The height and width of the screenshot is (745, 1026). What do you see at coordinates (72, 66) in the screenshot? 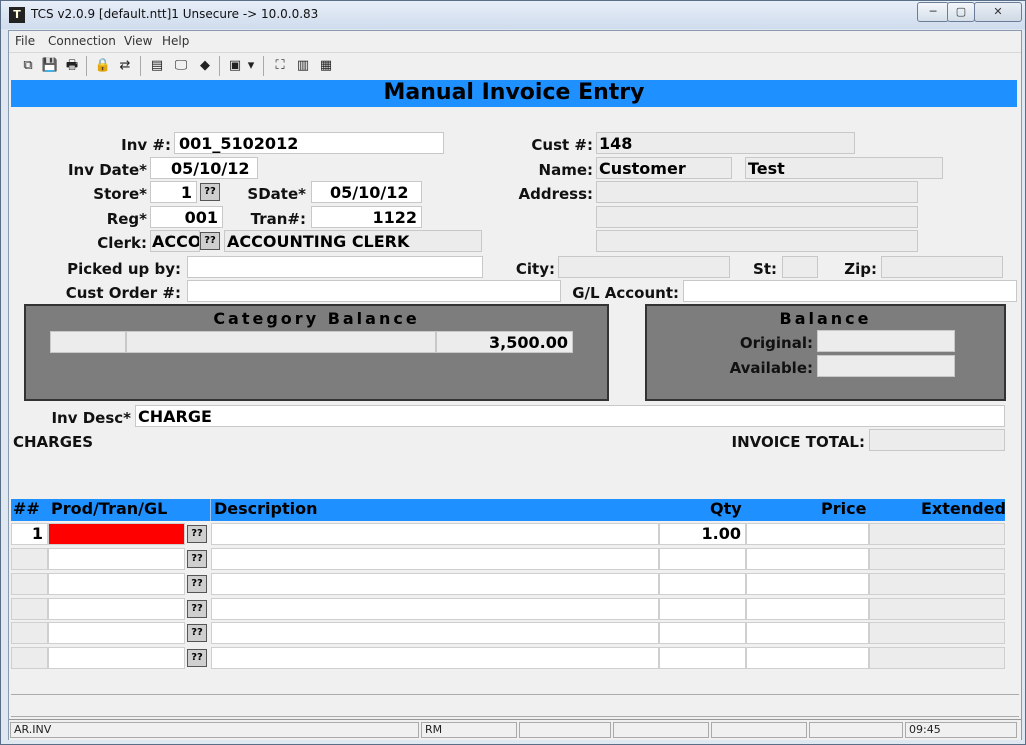
I see `print-icon: 🖶` at bounding box center [72, 66].